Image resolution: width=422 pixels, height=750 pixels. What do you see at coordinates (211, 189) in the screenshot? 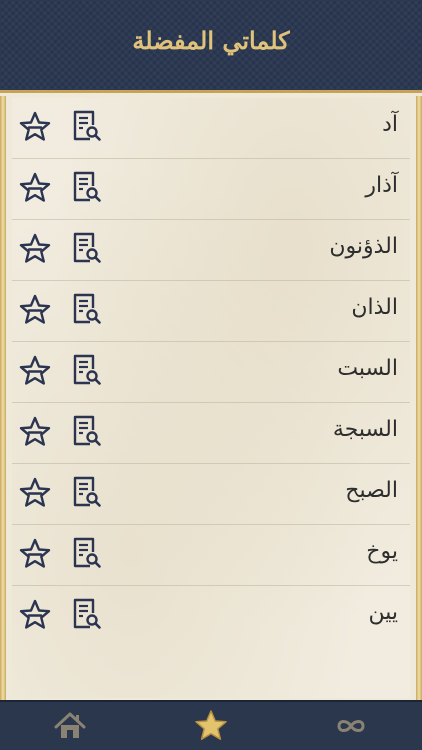
I see `list-item: آذار` at bounding box center [211, 189].